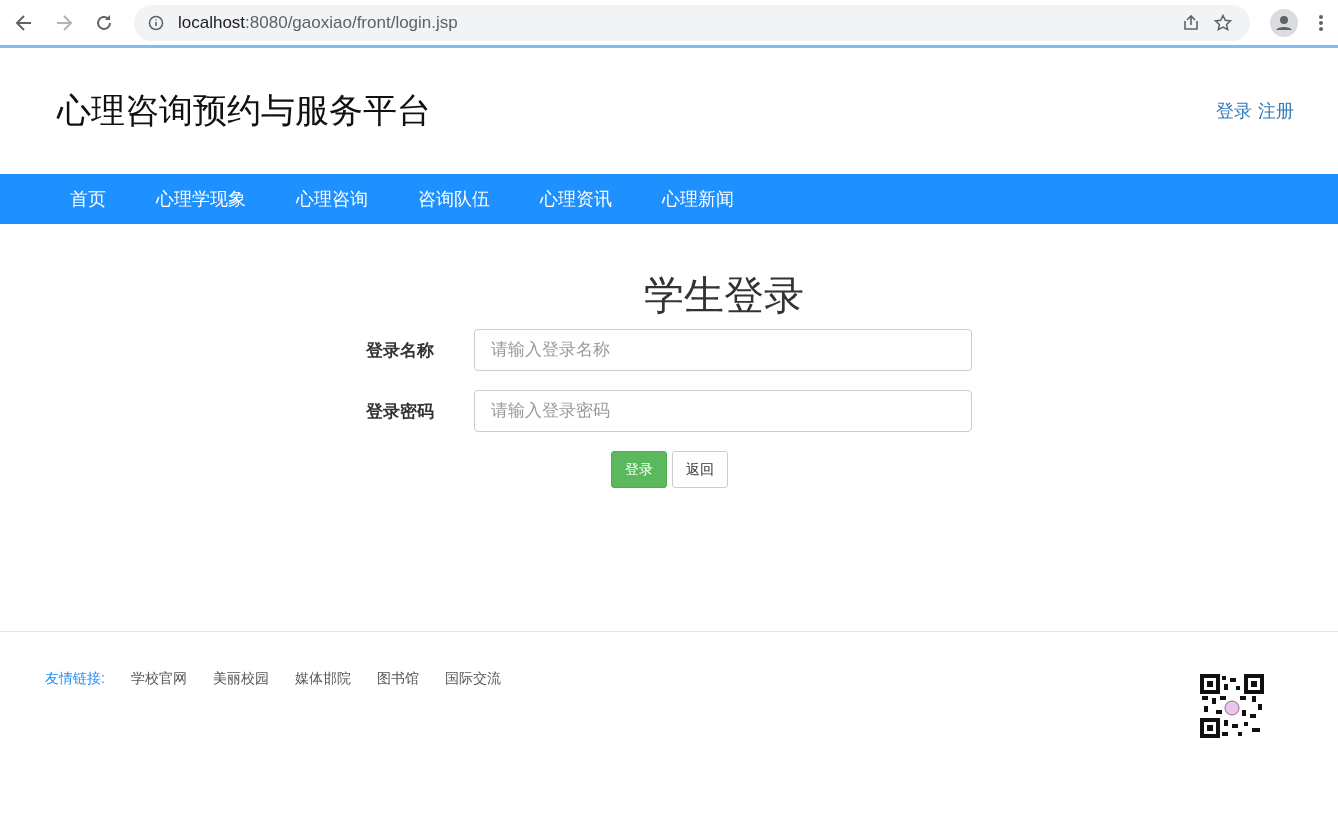  I want to click on nav-item: 首页, so click(88, 199).